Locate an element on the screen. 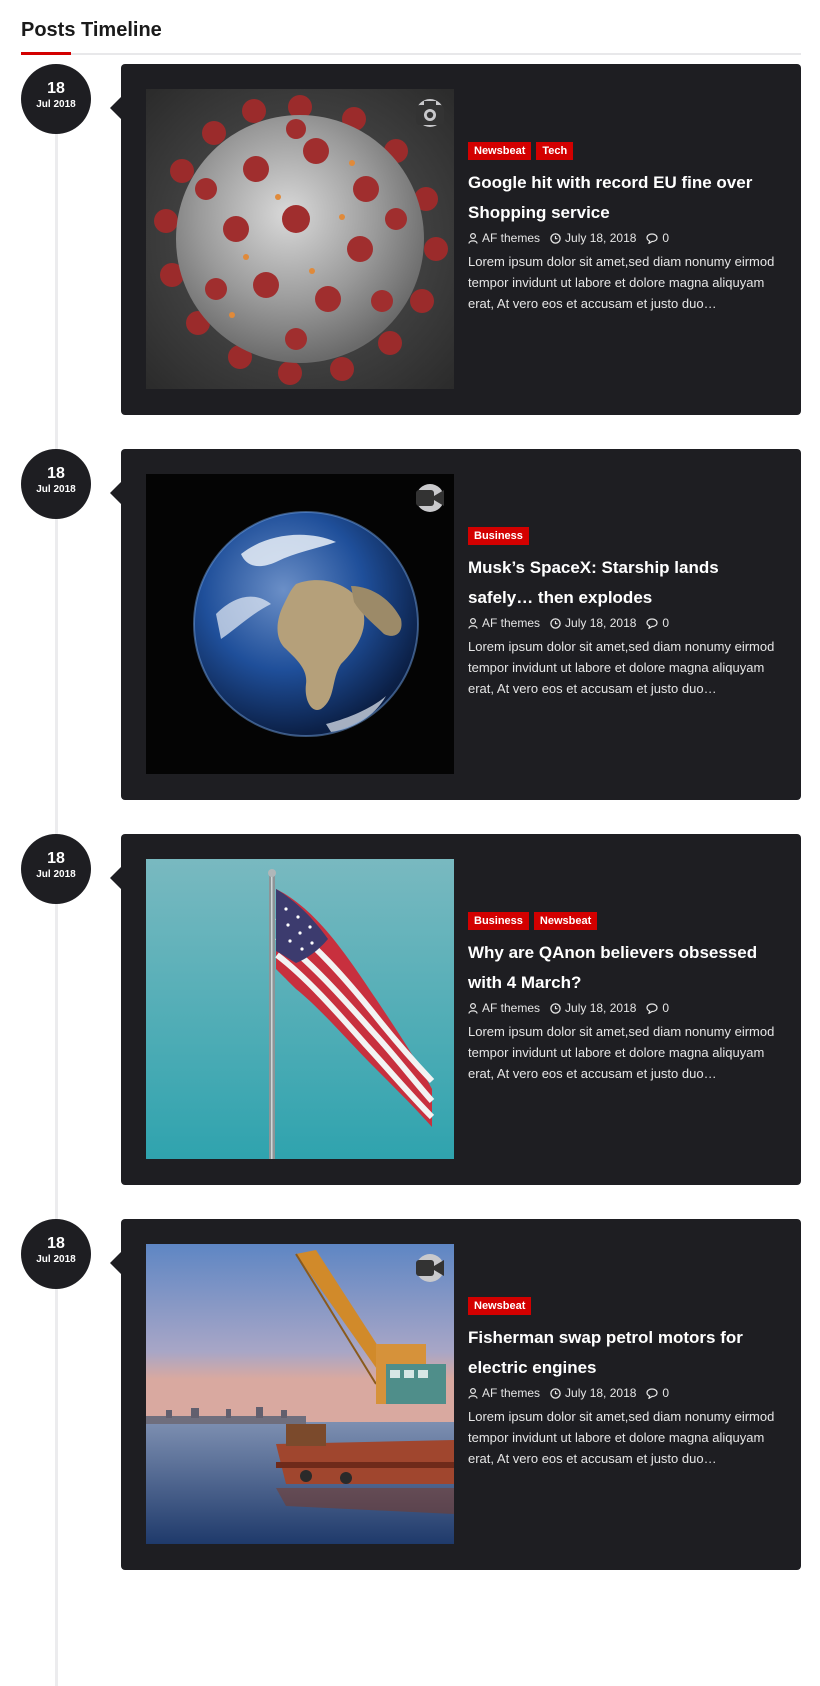  barge-image is located at coordinates (300, 1394).